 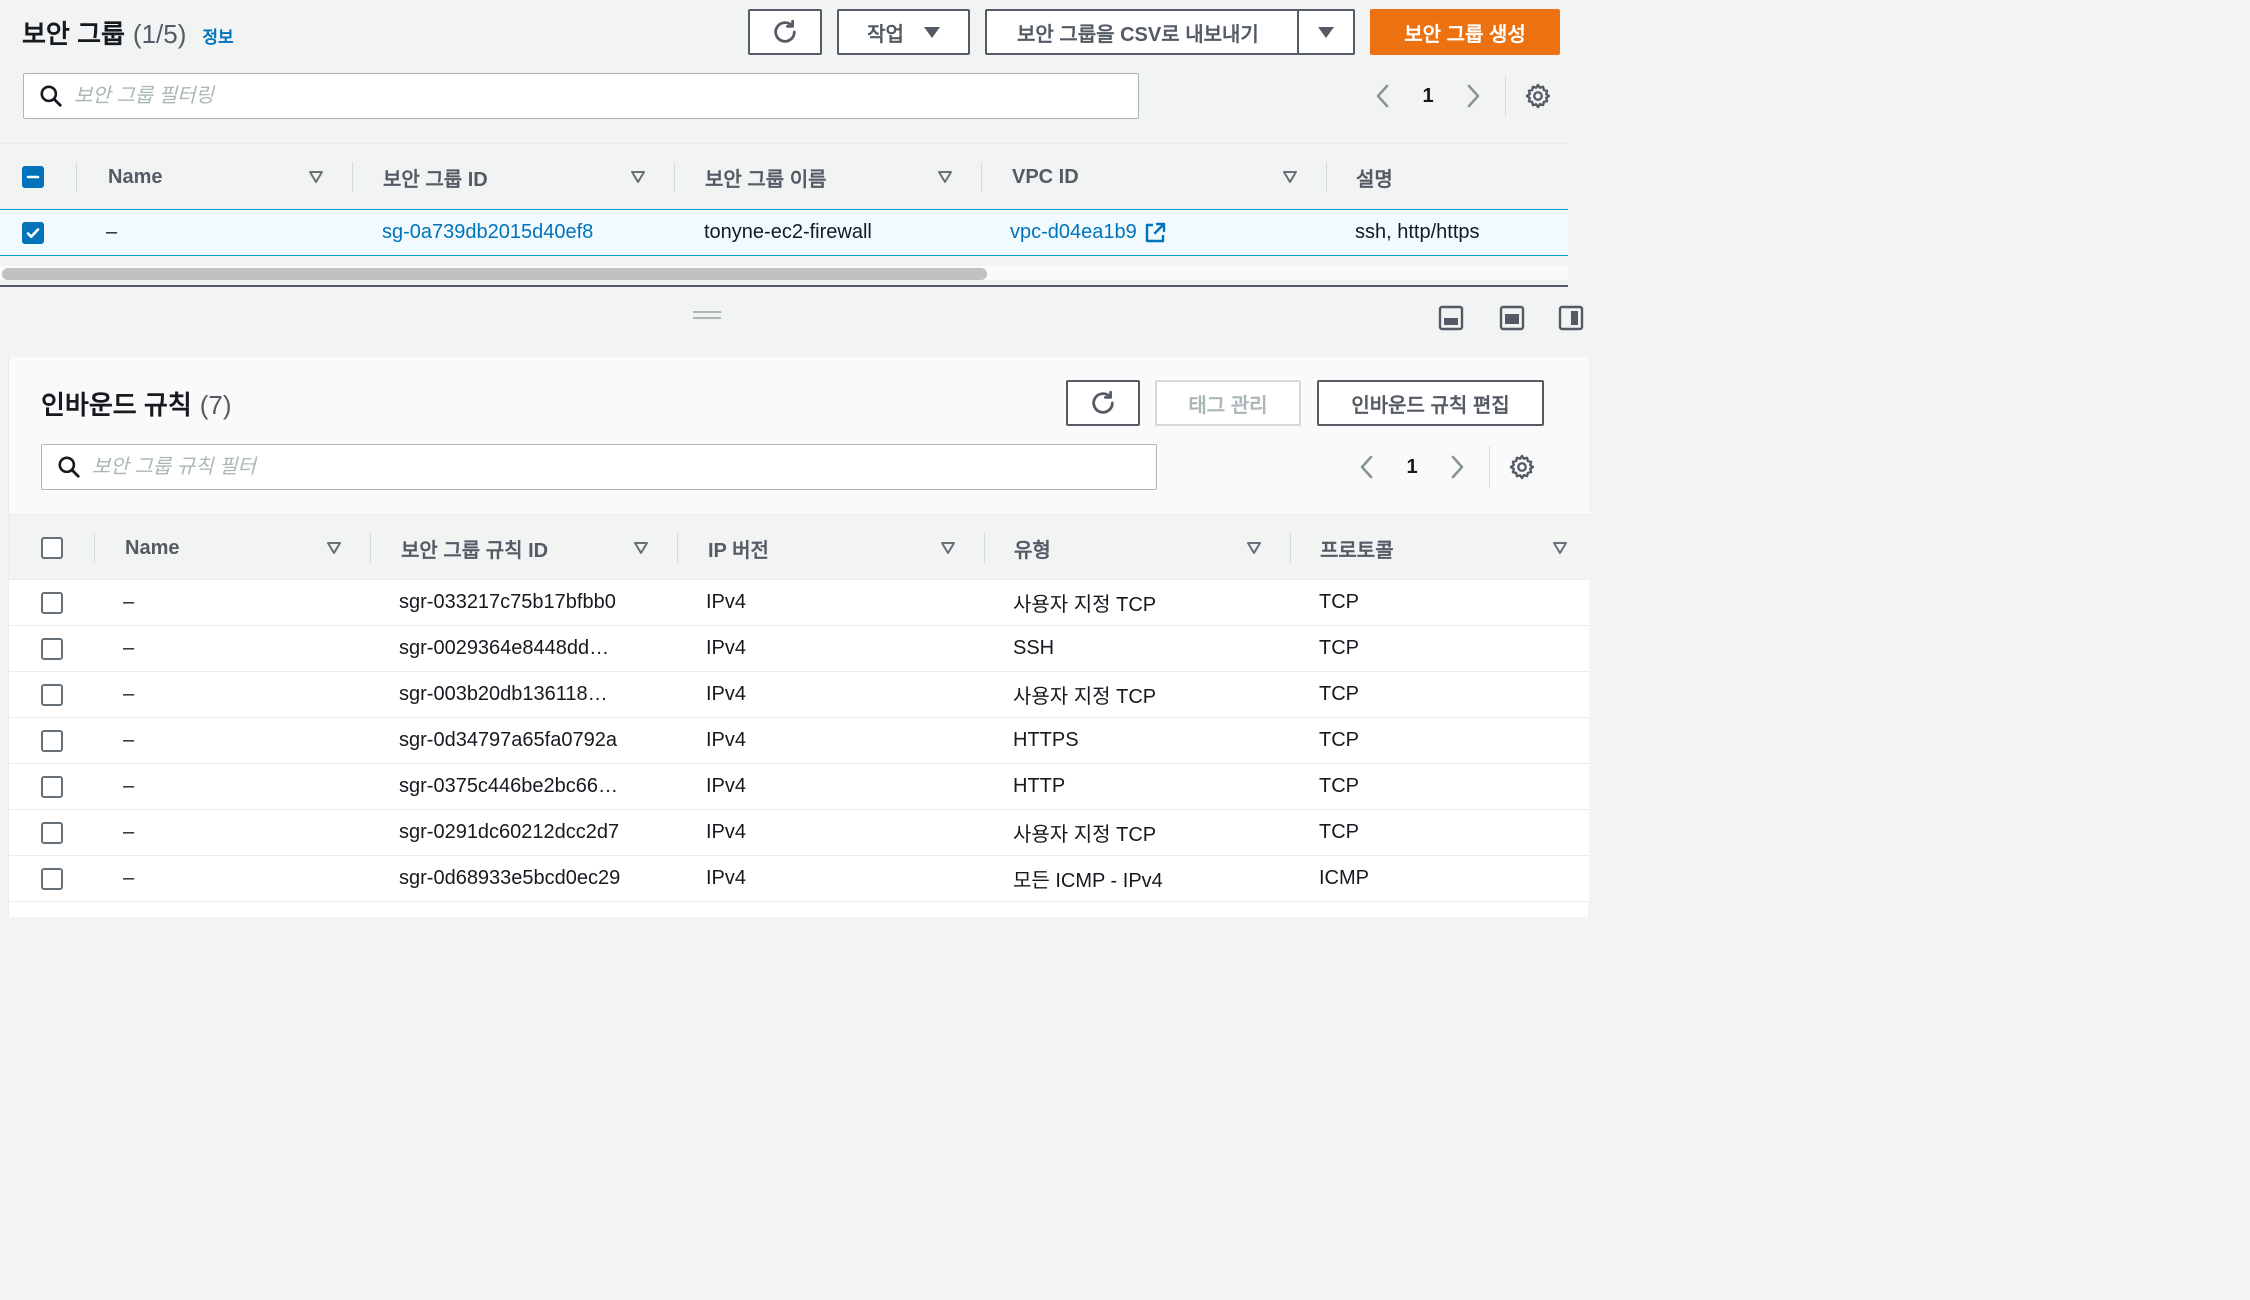 What do you see at coordinates (494, 274) in the screenshot?
I see `horizontal-scrollbar-thumb` at bounding box center [494, 274].